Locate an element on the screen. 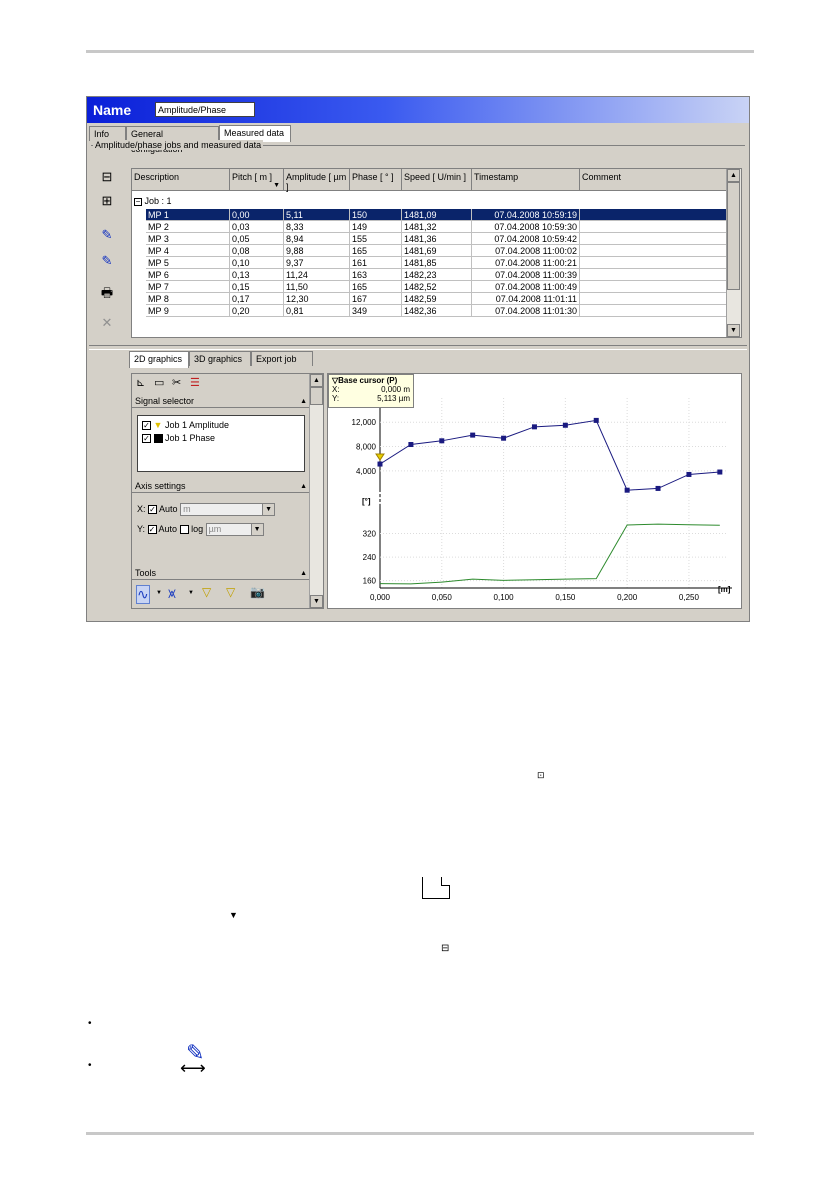  job-group-row: − Job : 1 is located at coordinates (153, 201).